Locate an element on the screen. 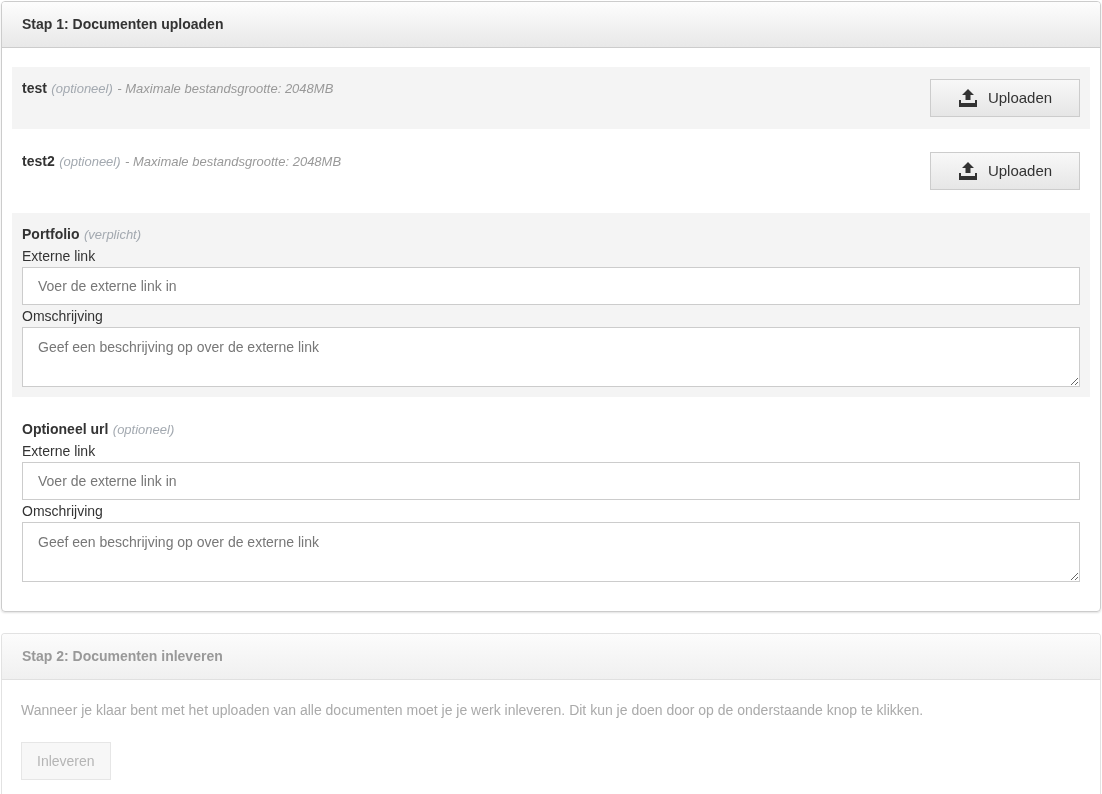  panel-title: Stap 1: Documenten uploaden is located at coordinates (123, 24).